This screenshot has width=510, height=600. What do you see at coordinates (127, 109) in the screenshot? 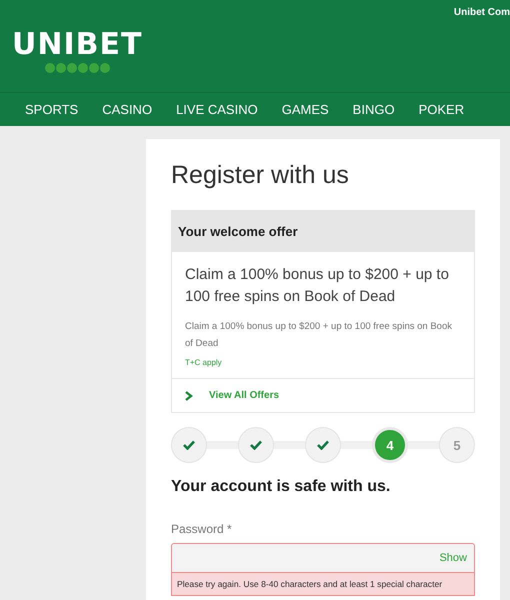
I see `nav-link: CASINO` at bounding box center [127, 109].